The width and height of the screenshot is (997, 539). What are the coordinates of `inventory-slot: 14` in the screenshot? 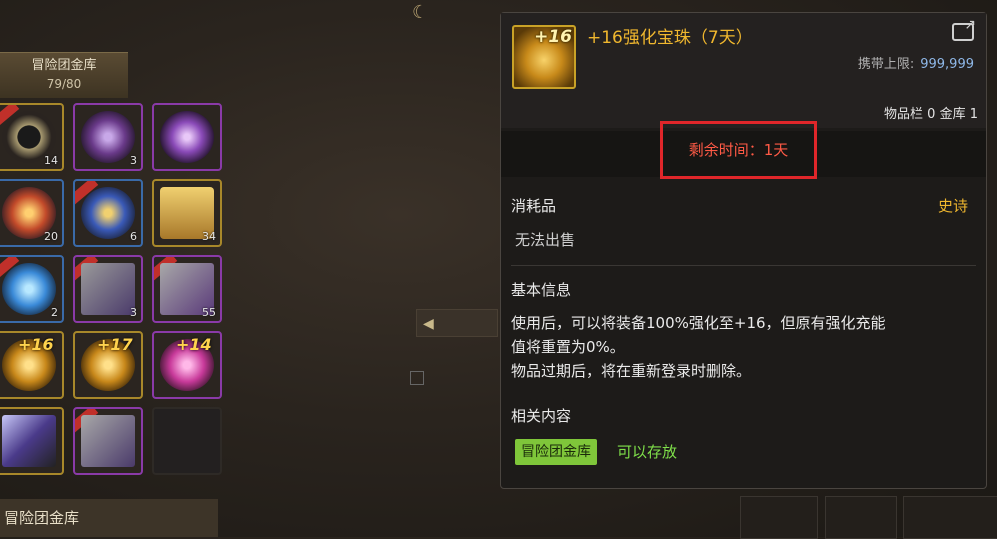 It's located at (32, 137).